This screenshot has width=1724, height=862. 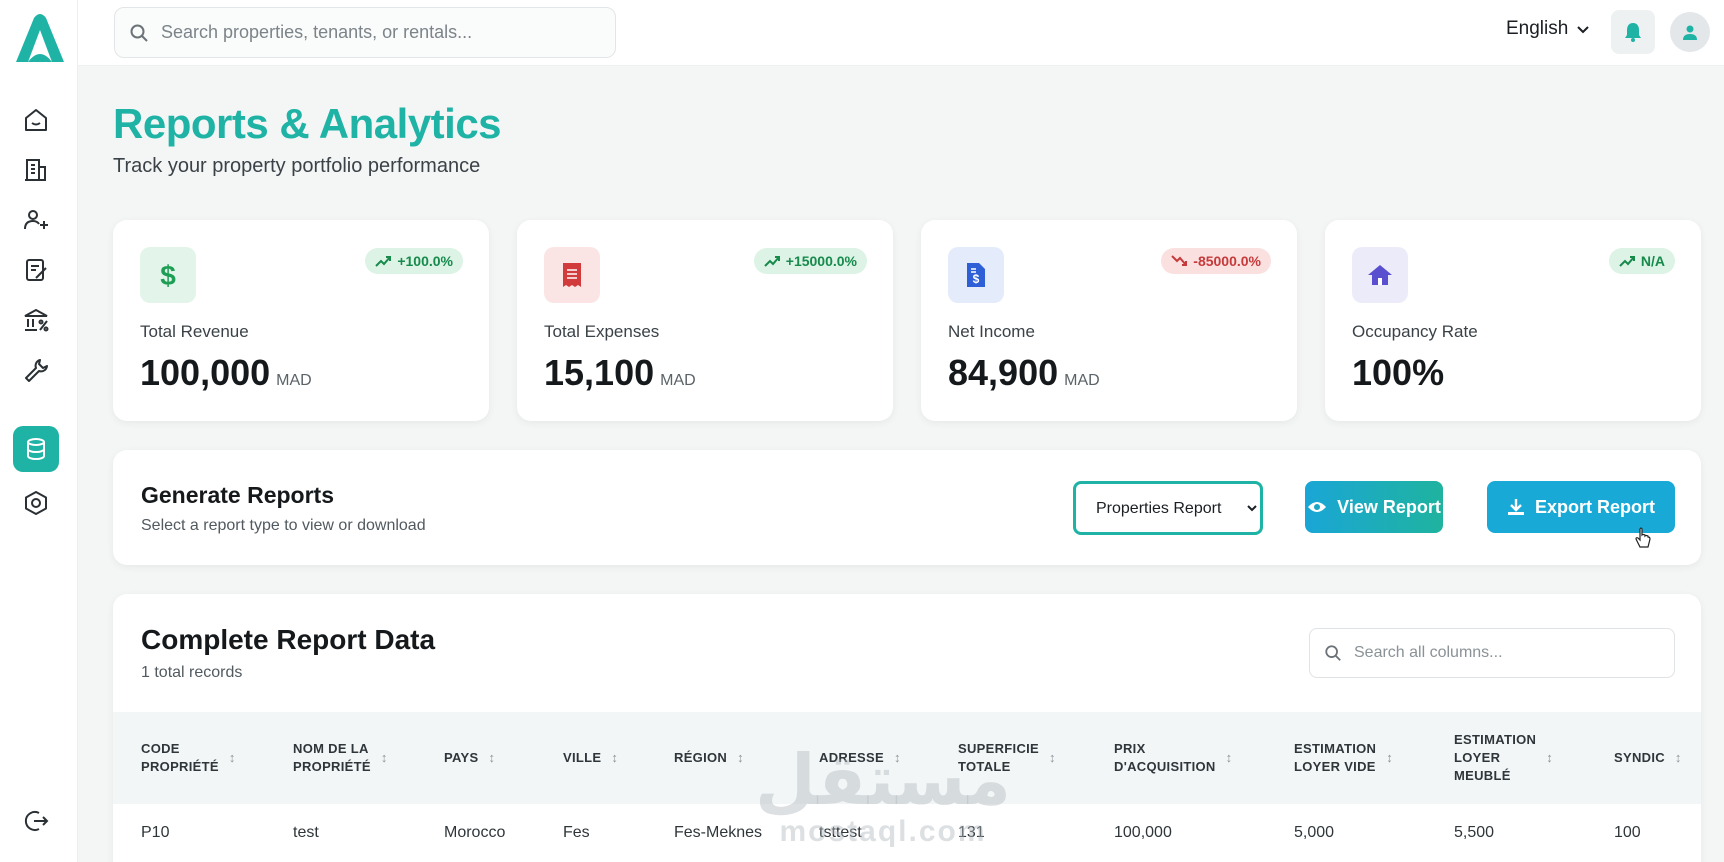 I want to click on stat-label: Occupancy Rate, so click(x=1415, y=331).